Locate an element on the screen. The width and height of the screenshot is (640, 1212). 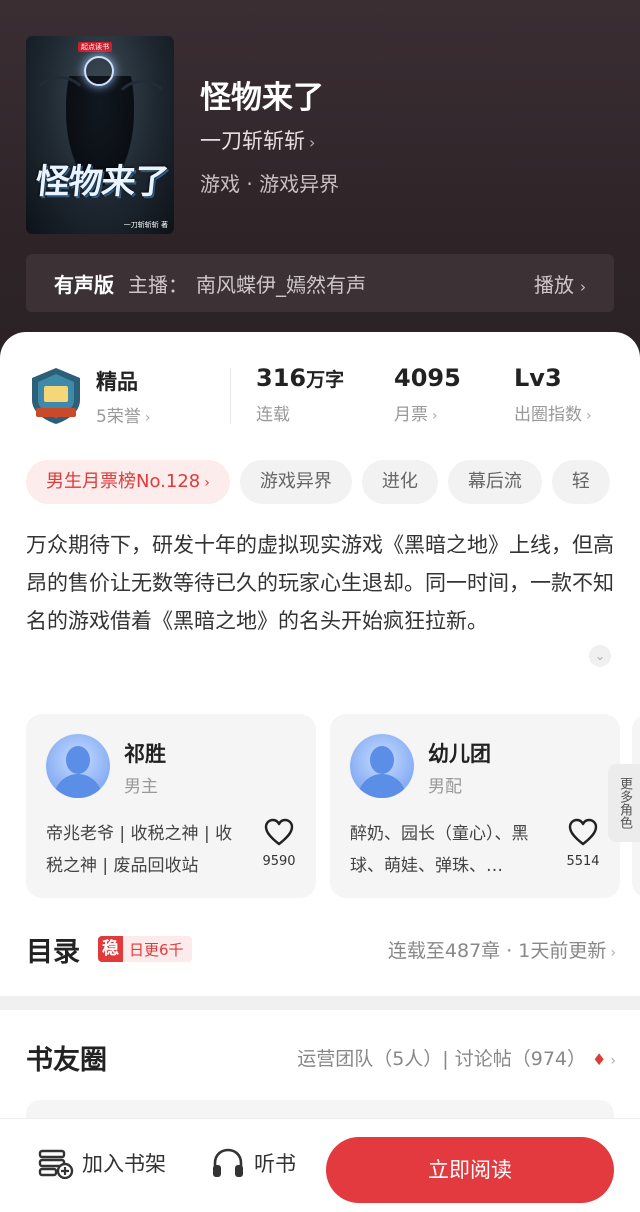
cover-halo is located at coordinates (99, 71).